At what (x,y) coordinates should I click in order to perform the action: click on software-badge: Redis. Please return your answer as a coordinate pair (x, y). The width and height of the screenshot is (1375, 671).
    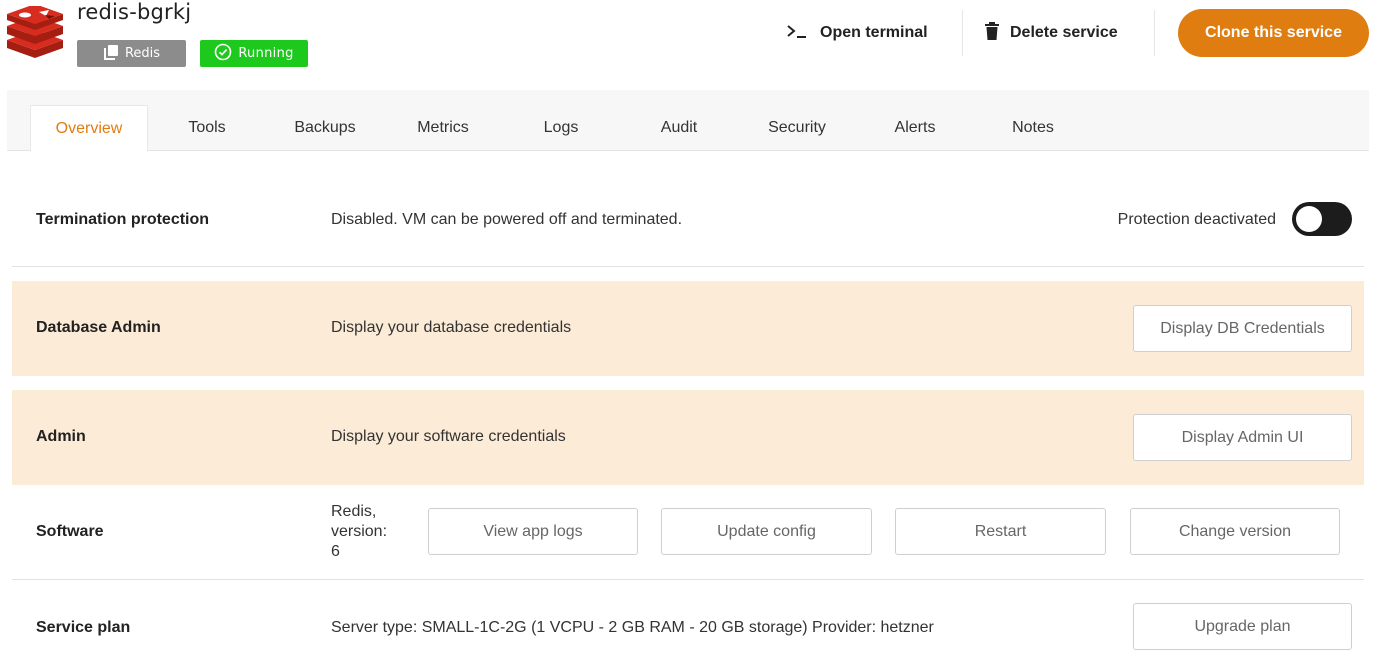
    Looking at the image, I should click on (131, 53).